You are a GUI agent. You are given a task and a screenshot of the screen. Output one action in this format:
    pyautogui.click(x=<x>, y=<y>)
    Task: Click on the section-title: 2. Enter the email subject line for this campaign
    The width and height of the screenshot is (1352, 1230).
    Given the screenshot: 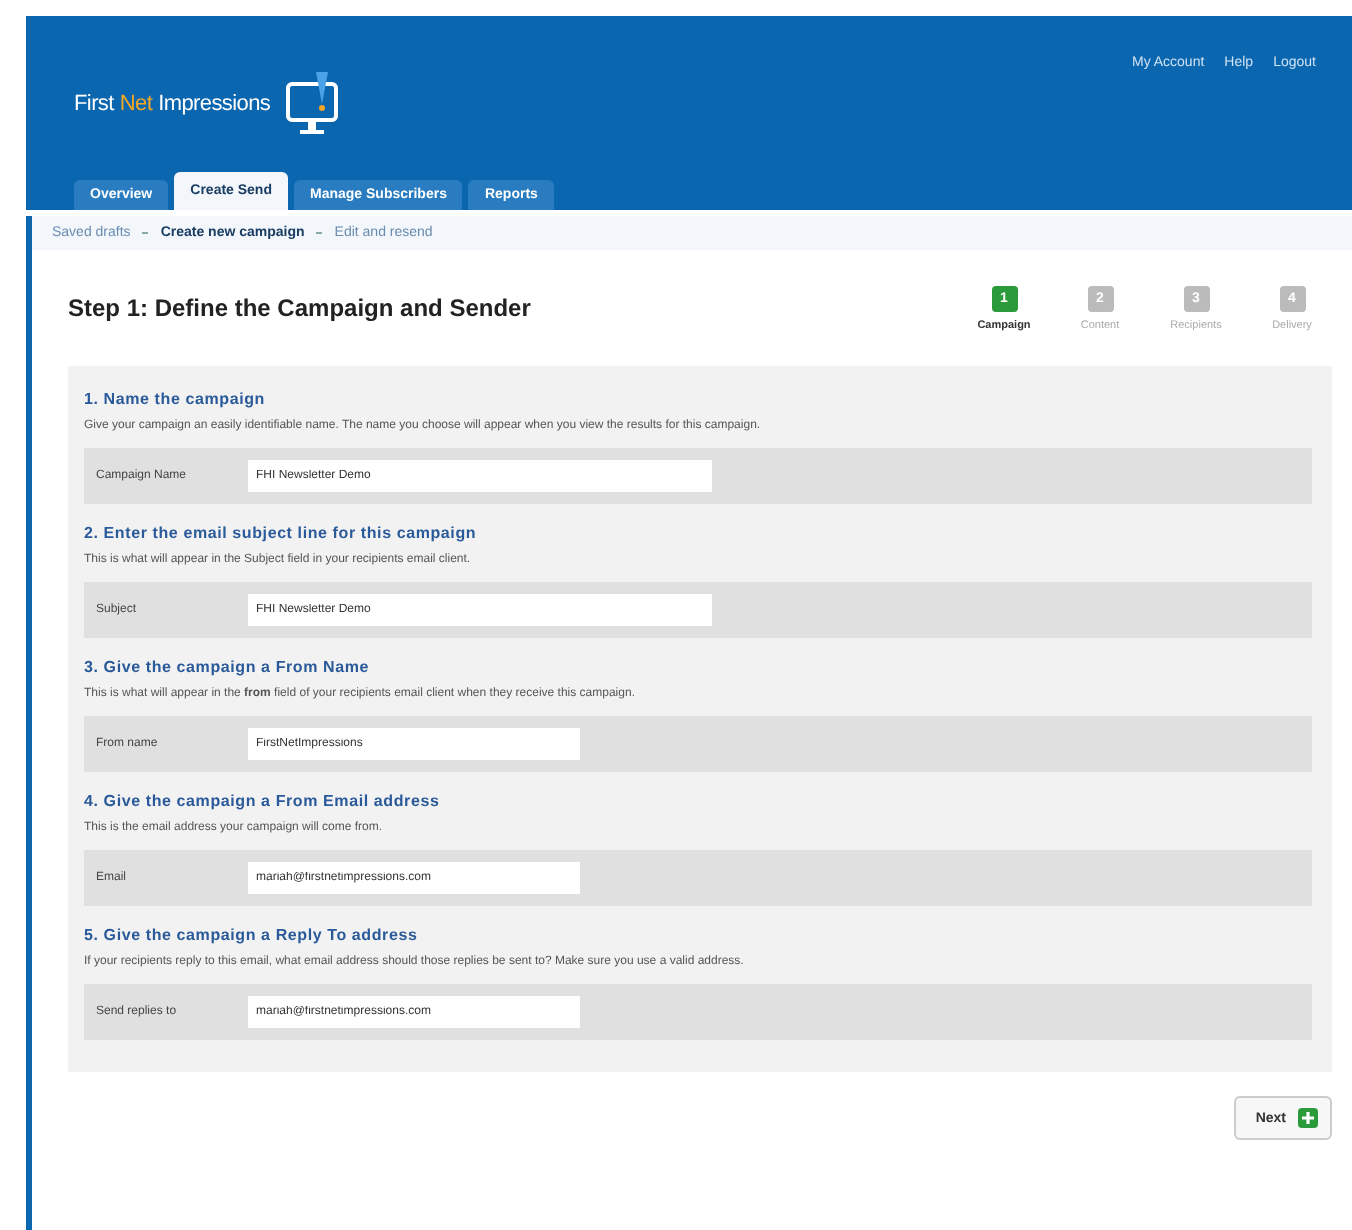 What is the action you would take?
    pyautogui.click(x=281, y=533)
    